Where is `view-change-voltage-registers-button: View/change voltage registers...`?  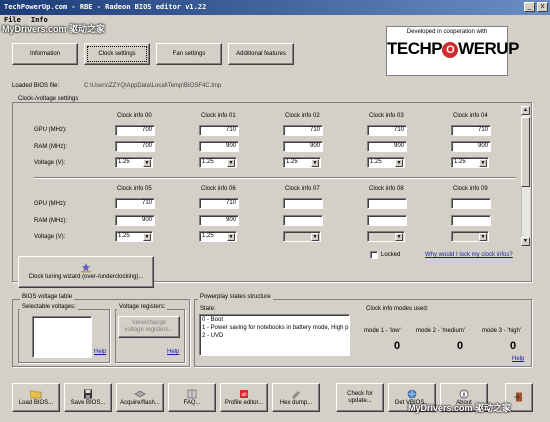 view-change-voltage-registers-button: View/change voltage registers... is located at coordinates (149, 327).